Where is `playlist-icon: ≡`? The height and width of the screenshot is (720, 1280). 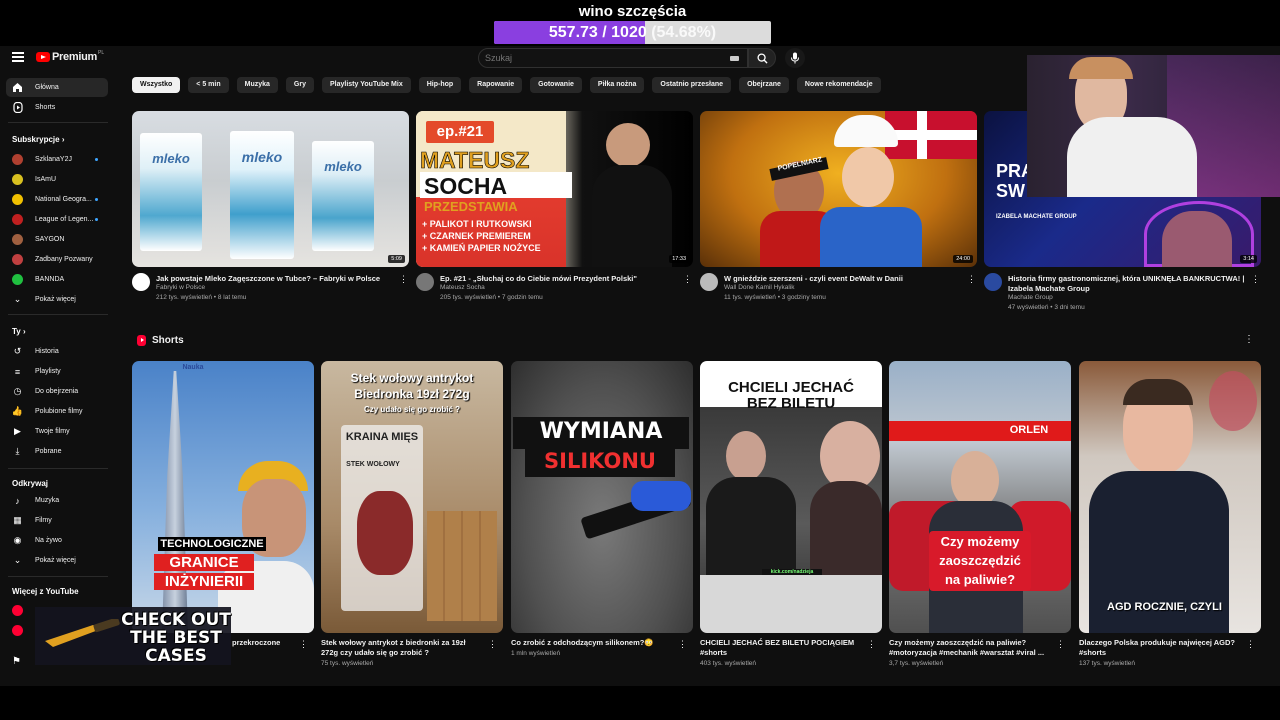 playlist-icon: ≡ is located at coordinates (17, 371).